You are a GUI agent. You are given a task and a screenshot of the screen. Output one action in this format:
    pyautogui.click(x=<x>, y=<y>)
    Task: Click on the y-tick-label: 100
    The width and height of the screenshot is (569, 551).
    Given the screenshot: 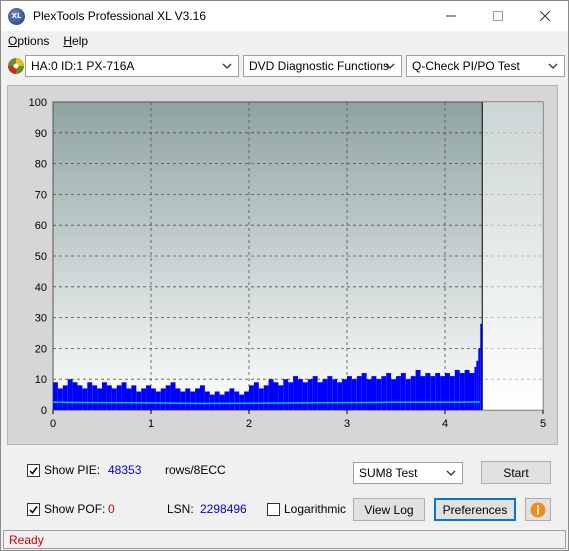 What is the action you would take?
    pyautogui.click(x=38, y=103)
    